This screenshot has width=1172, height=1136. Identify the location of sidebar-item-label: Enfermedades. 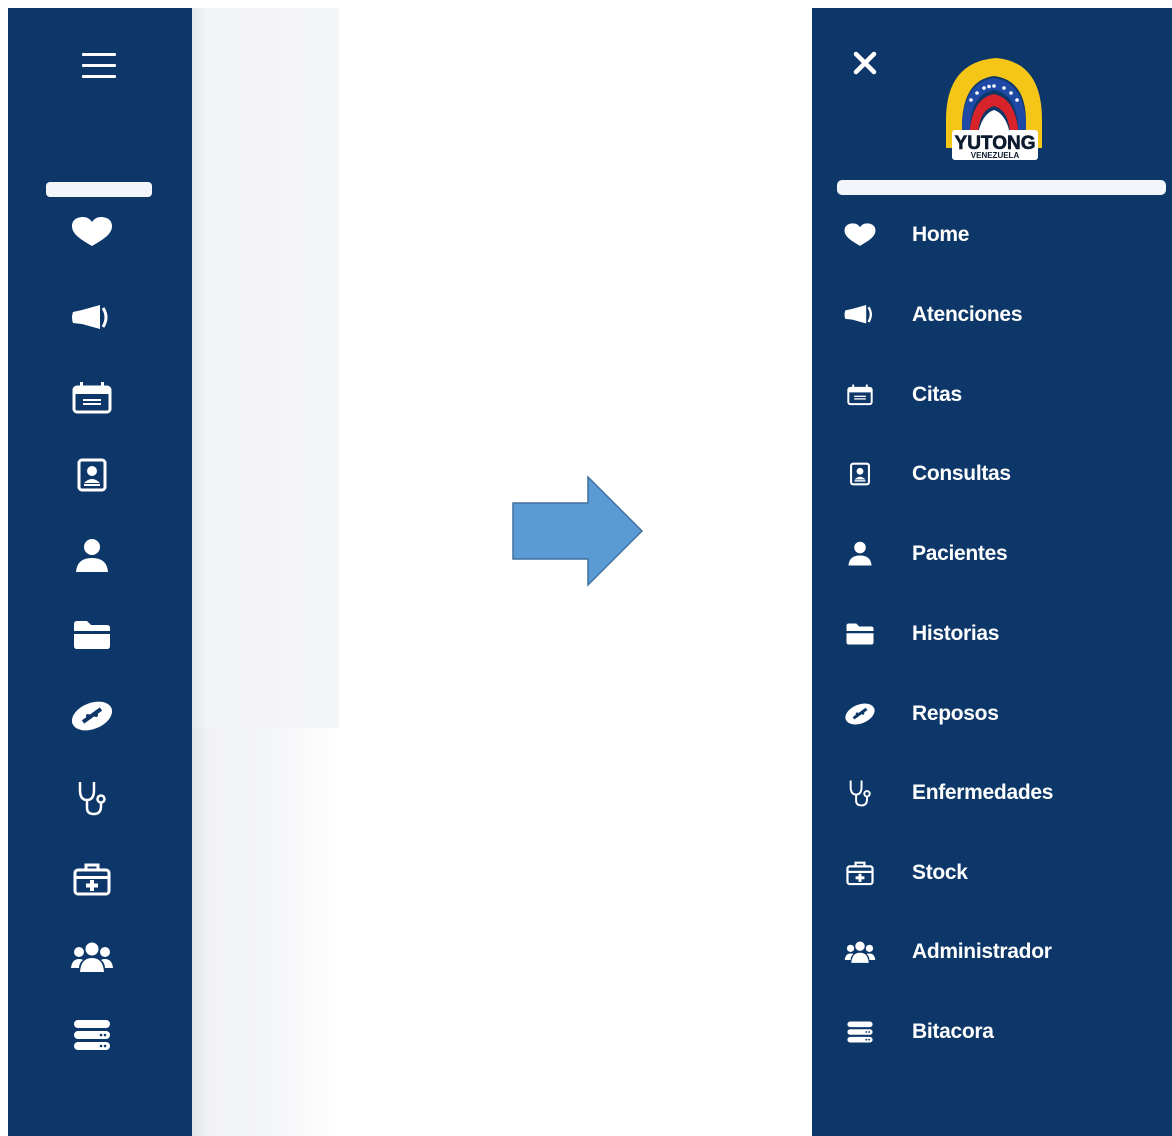
(983, 792).